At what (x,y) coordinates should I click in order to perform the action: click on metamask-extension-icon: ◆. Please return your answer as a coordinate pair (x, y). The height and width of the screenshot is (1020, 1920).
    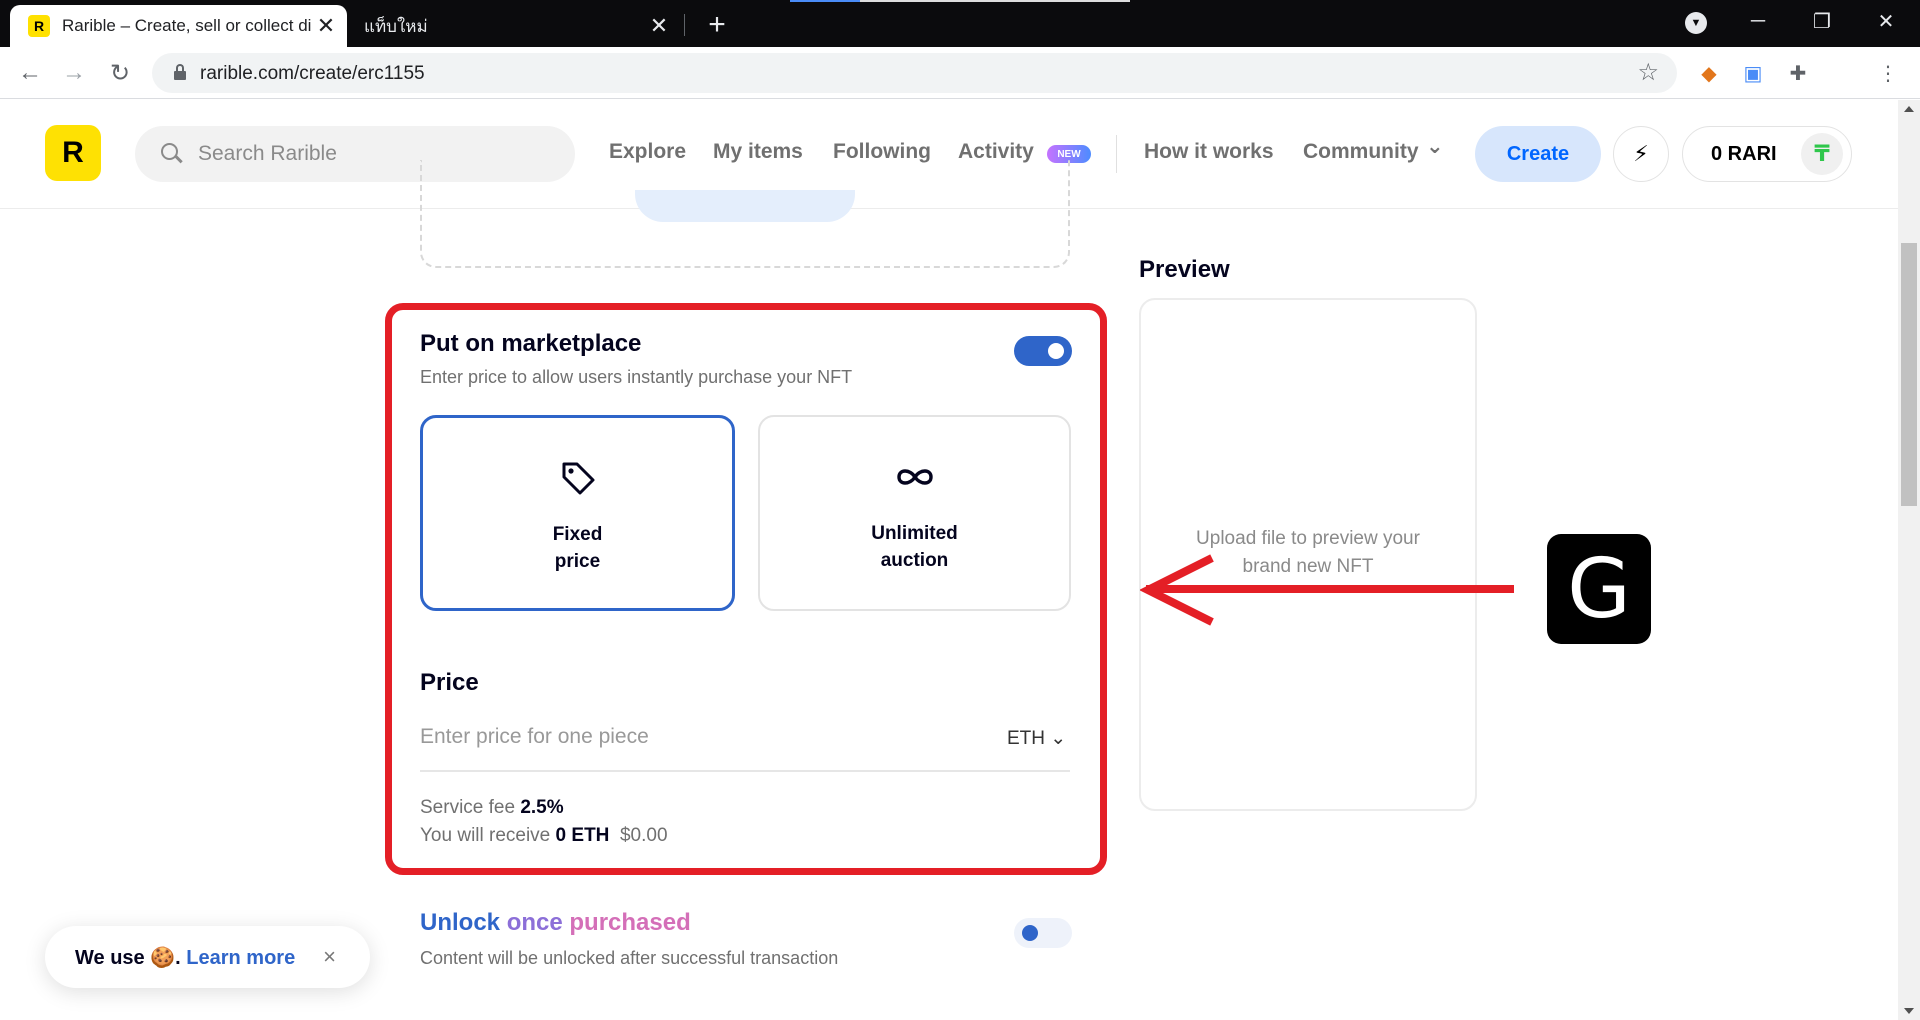
    Looking at the image, I should click on (1709, 73).